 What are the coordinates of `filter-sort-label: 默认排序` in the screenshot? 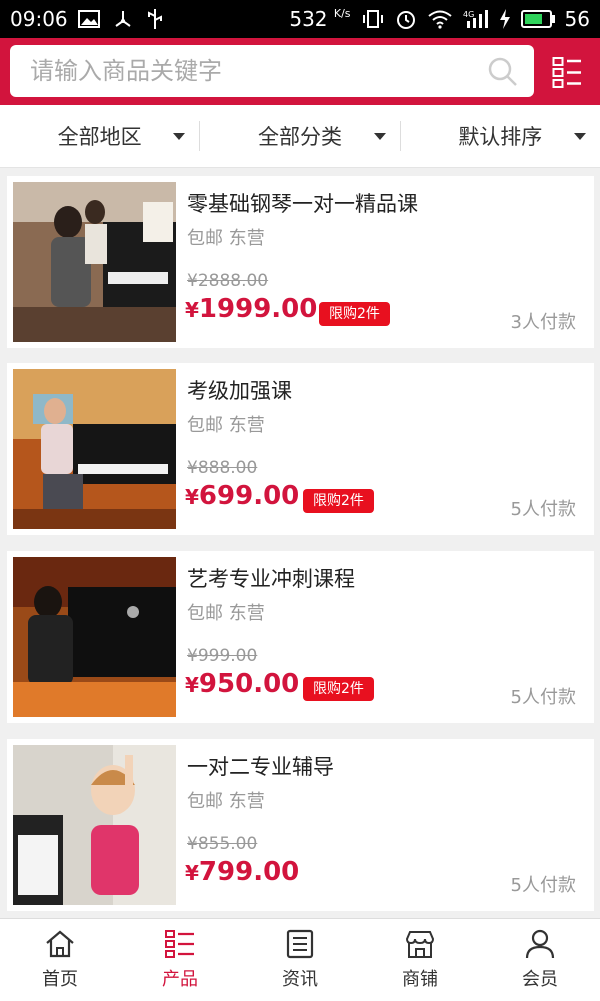 It's located at (500, 137).